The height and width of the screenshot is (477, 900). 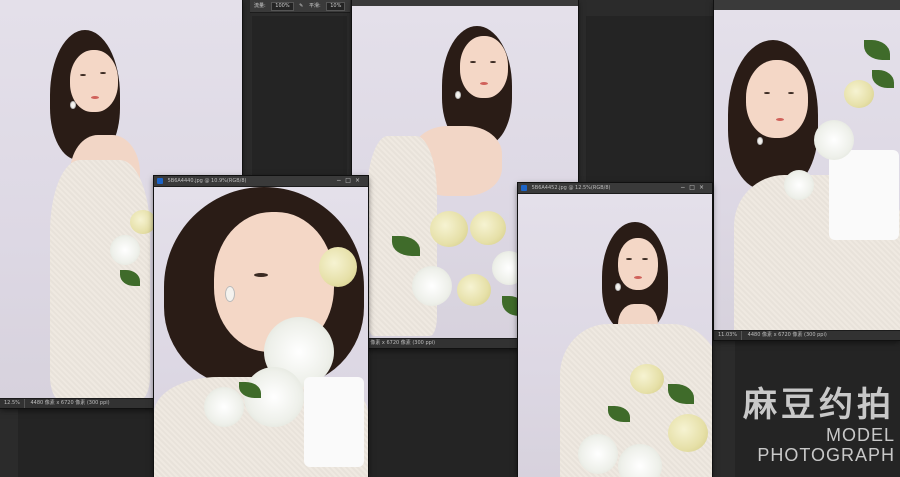 What do you see at coordinates (207, 181) in the screenshot?
I see `document-title: 5B6A4440.jpg @ 10.9%(RGB/8)` at bounding box center [207, 181].